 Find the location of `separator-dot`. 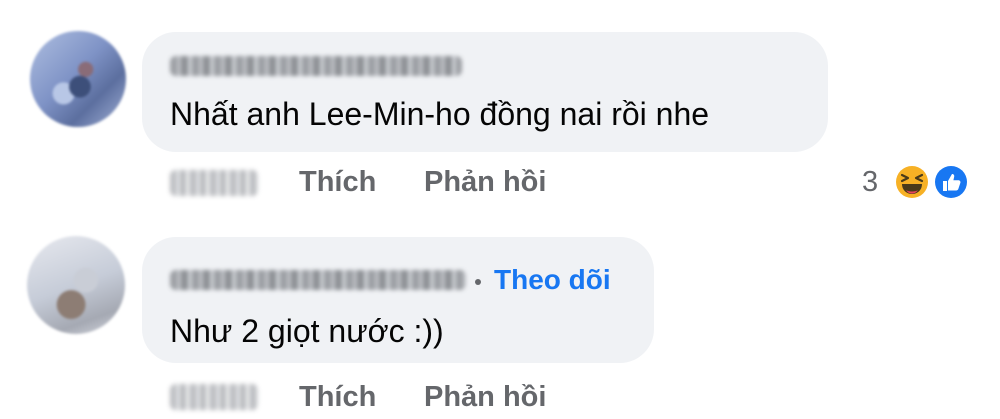

separator-dot is located at coordinates (478, 282).